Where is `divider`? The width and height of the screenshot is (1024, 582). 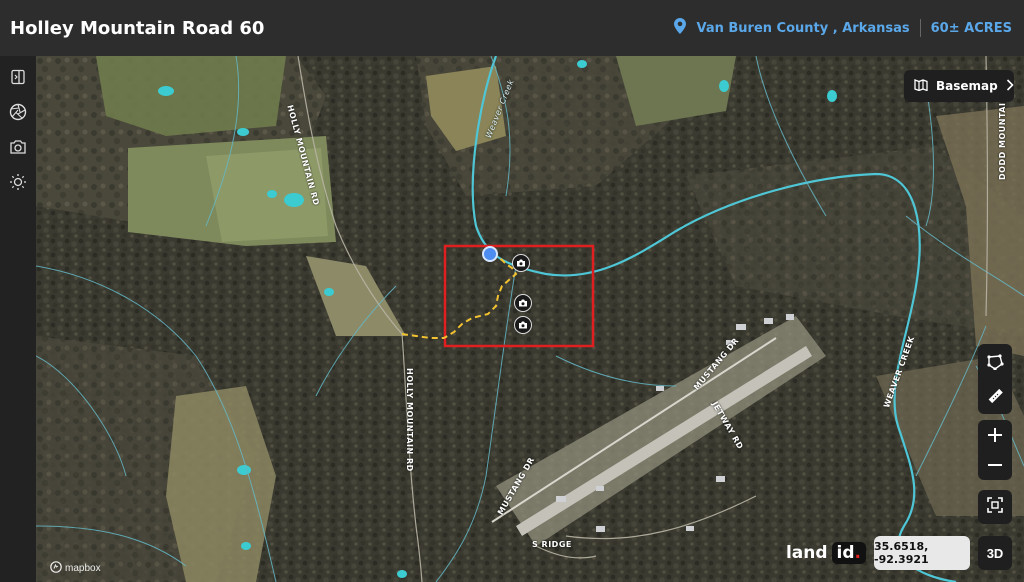
divider is located at coordinates (920, 28).